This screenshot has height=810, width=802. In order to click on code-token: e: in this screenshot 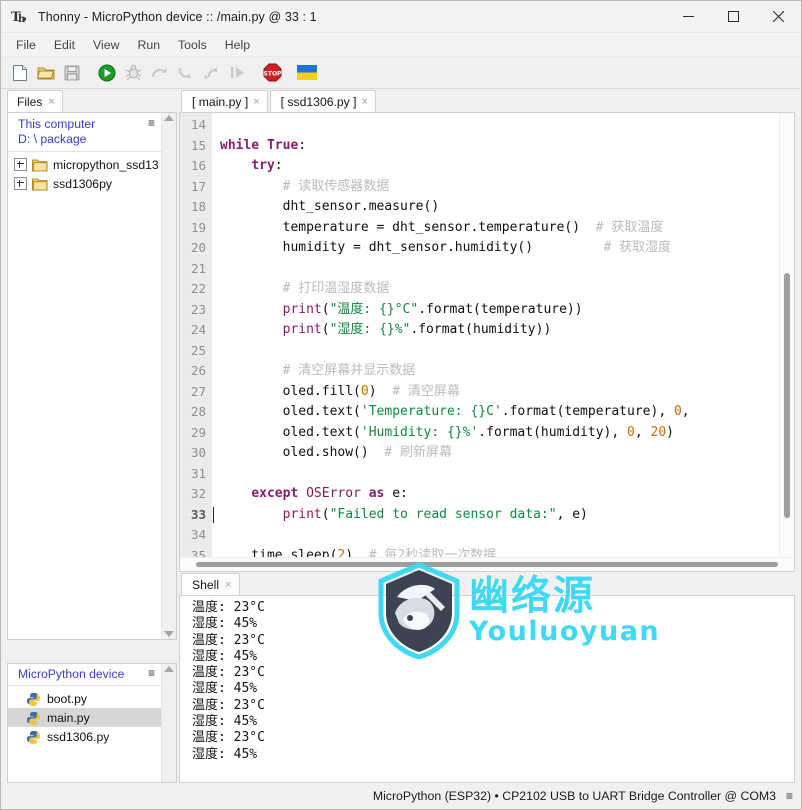, I will do `click(396, 493)`.